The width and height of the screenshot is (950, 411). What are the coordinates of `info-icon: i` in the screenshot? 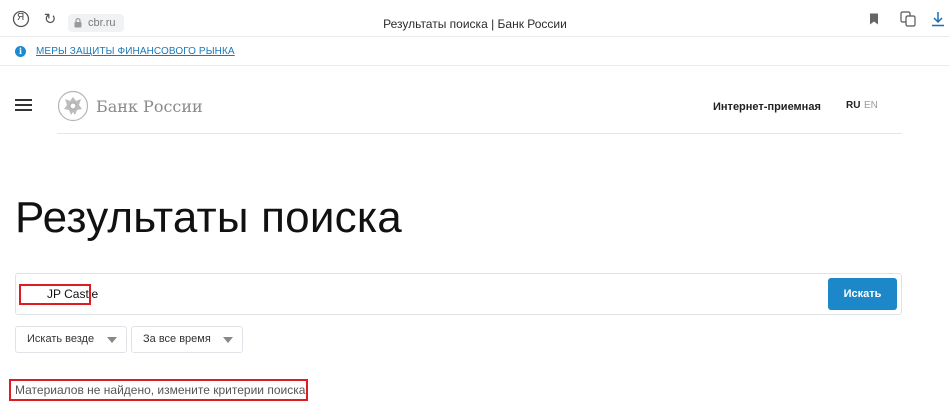 It's located at (20, 51).